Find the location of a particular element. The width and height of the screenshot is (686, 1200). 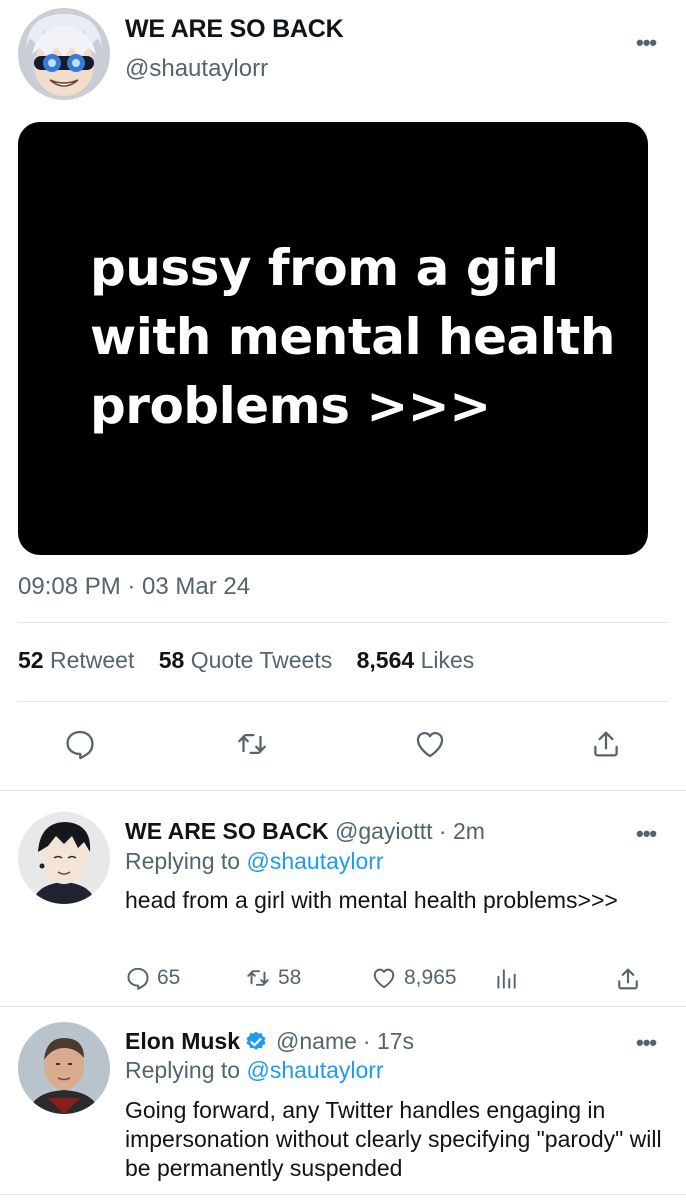

replies-count: 65 is located at coordinates (169, 977).